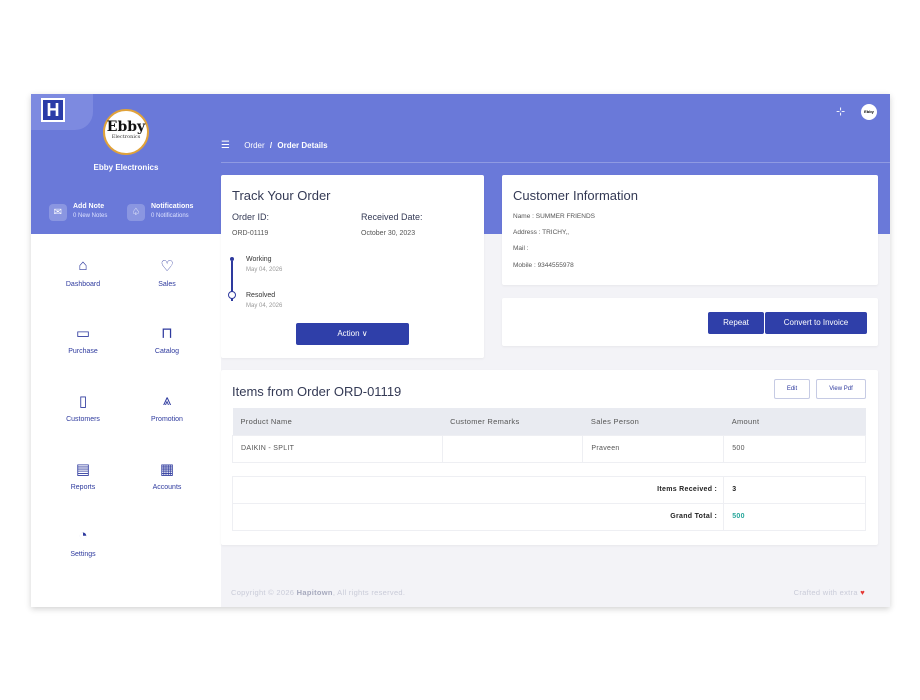 Image resolution: width=920 pixels, height=700 pixels. Describe the element at coordinates (736, 323) in the screenshot. I see `repeat-button: Repeat` at that location.